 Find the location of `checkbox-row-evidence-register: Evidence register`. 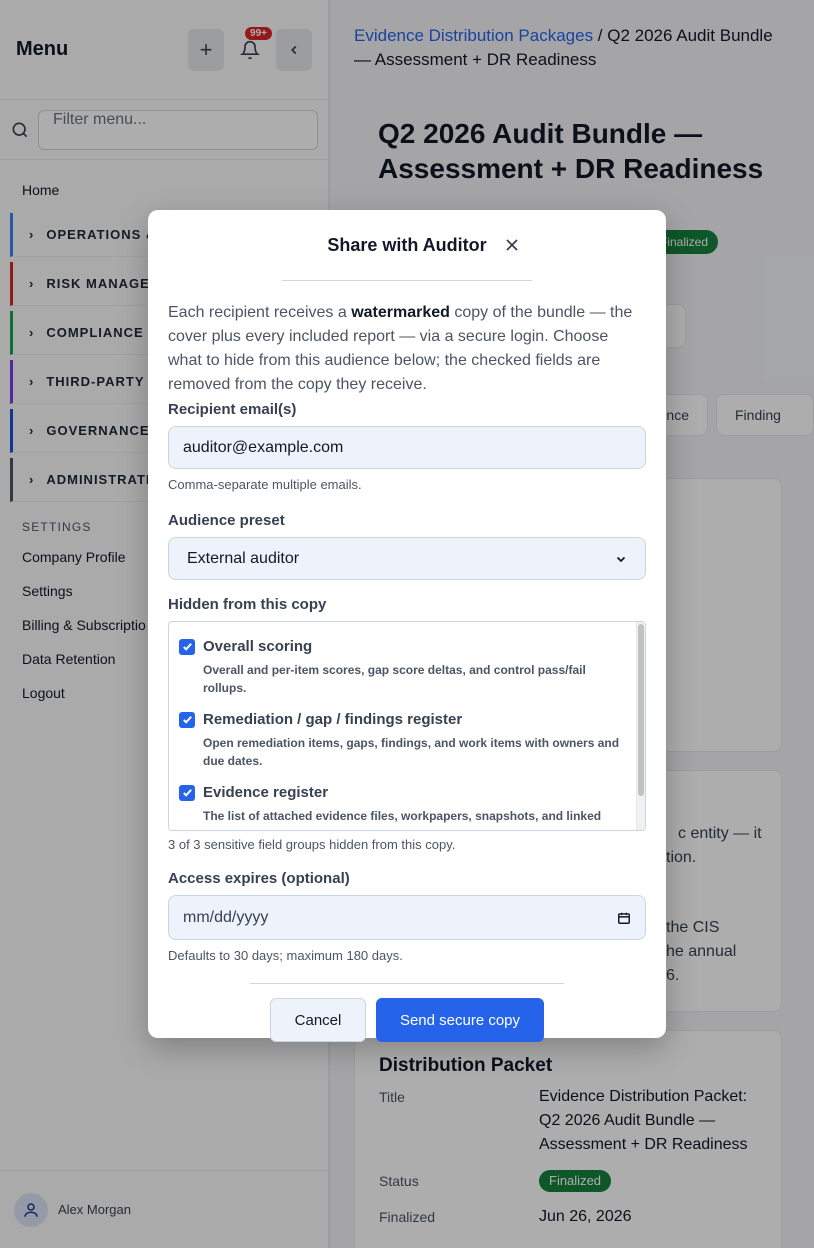

checkbox-row-evidence-register: Evidence register is located at coordinates (401, 792).